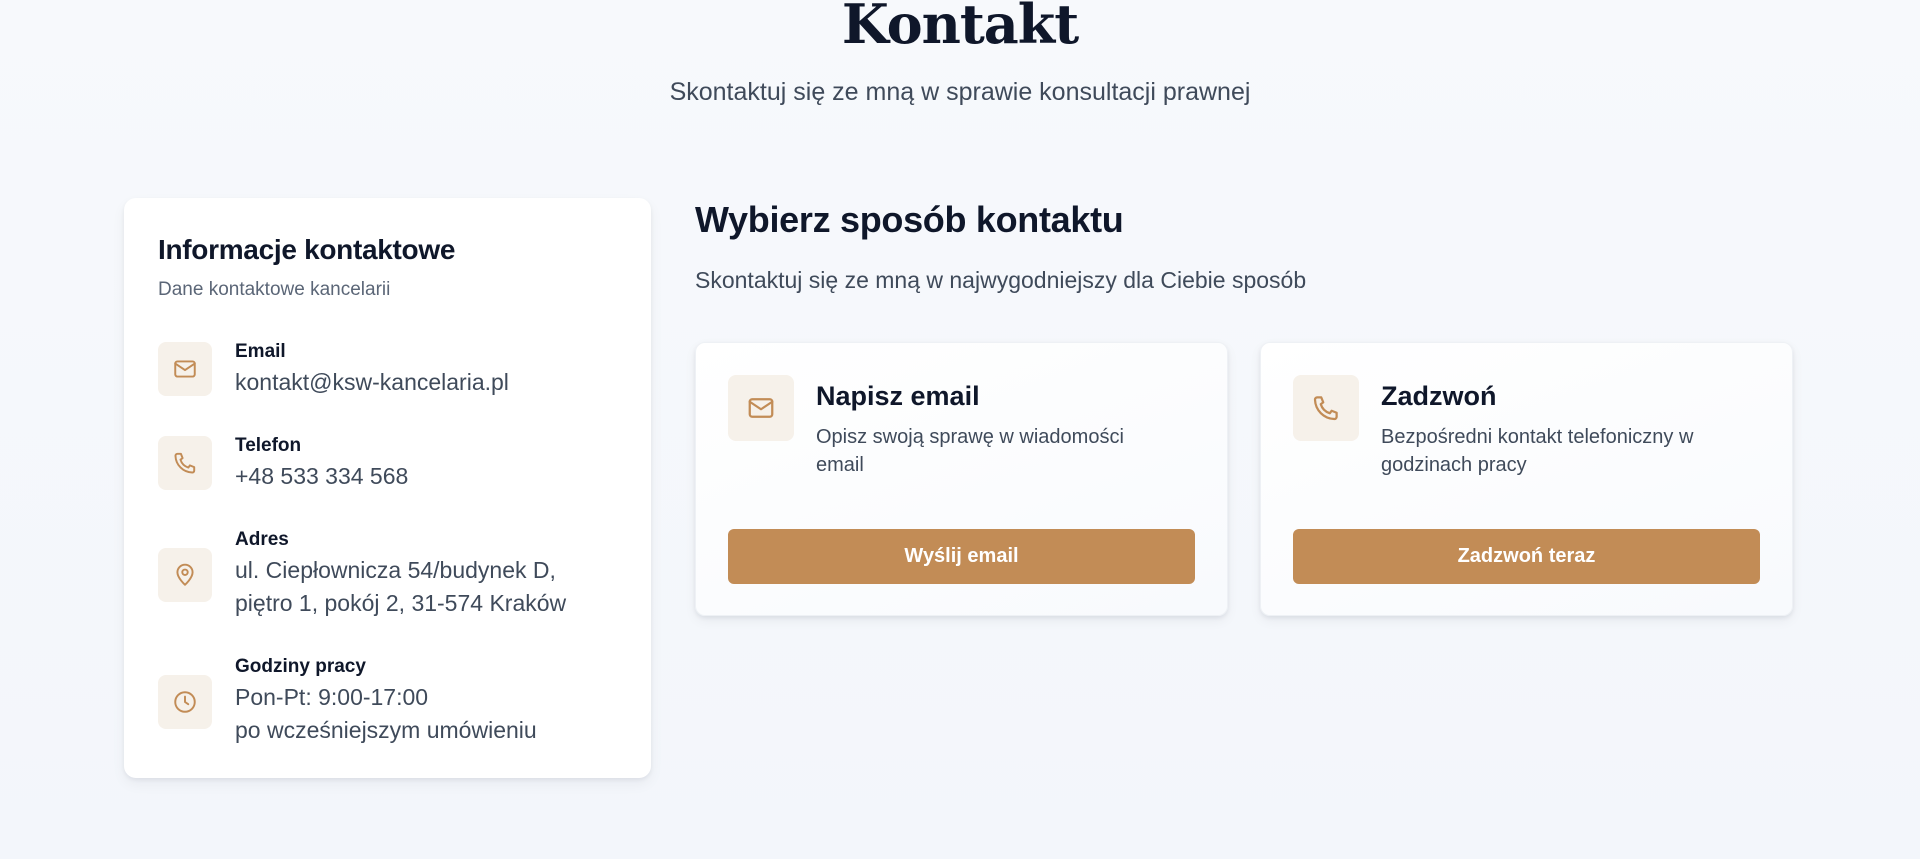 Image resolution: width=1920 pixels, height=859 pixels. What do you see at coordinates (961, 556) in the screenshot?
I see `send-email-button: Wyślij email` at bounding box center [961, 556].